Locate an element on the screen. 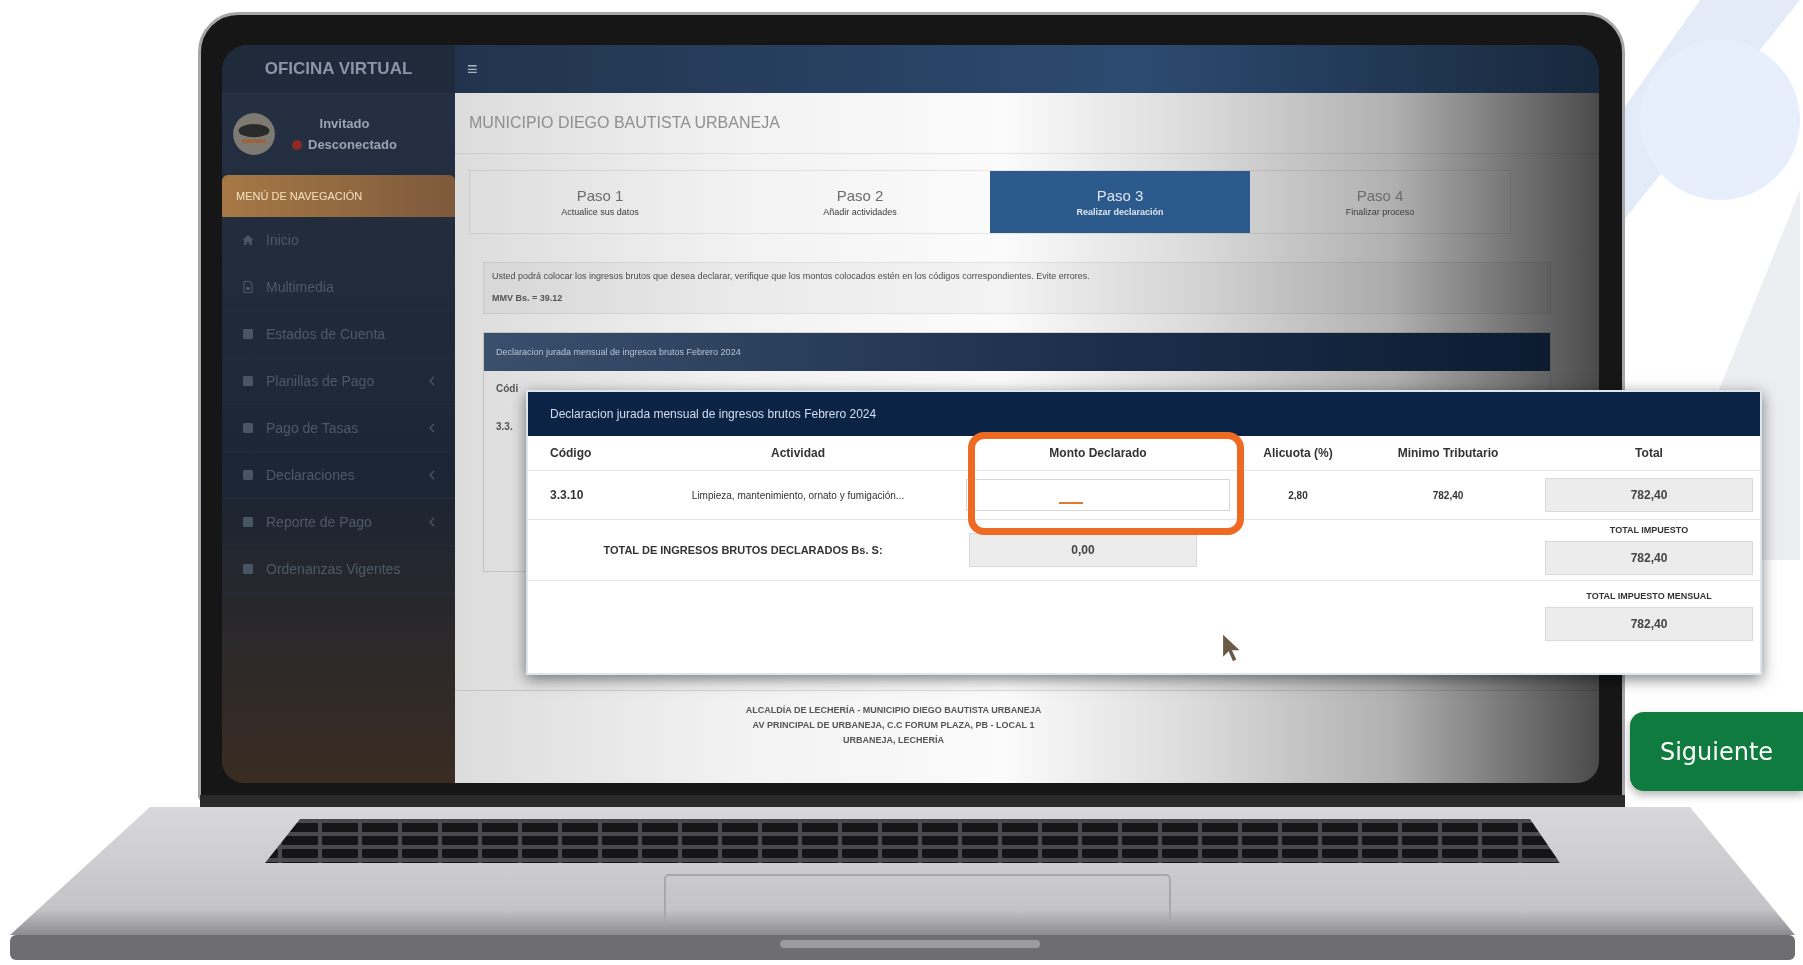  user-name: Invitado is located at coordinates (344, 123).